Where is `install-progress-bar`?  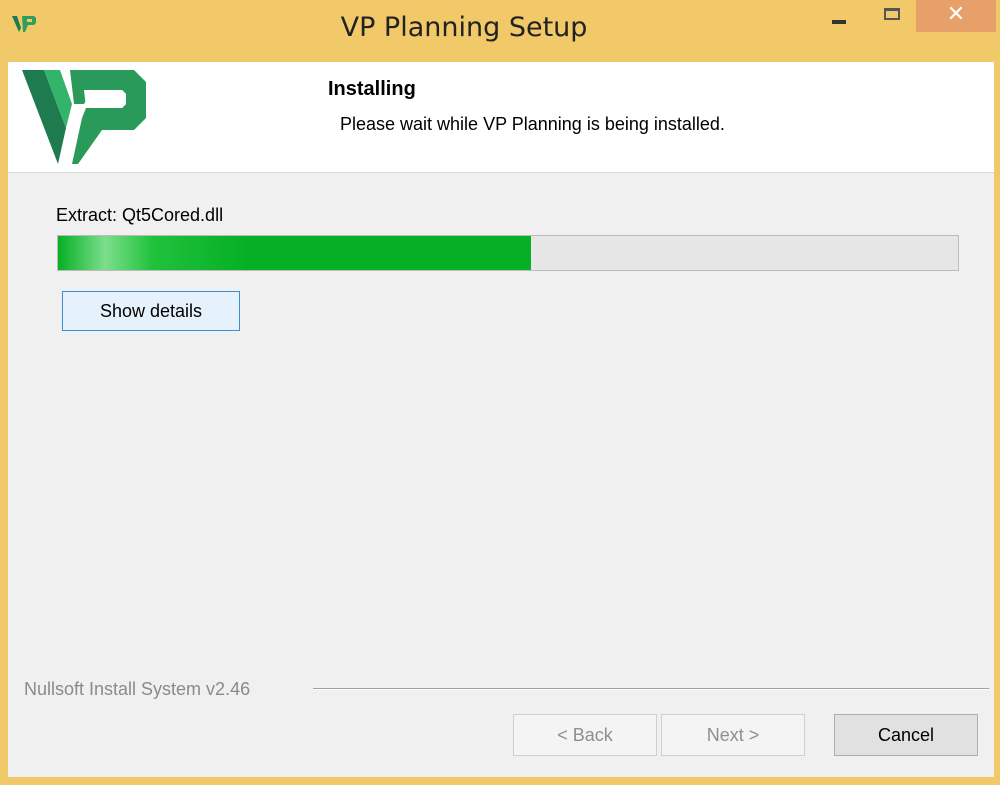 install-progress-bar is located at coordinates (508, 253).